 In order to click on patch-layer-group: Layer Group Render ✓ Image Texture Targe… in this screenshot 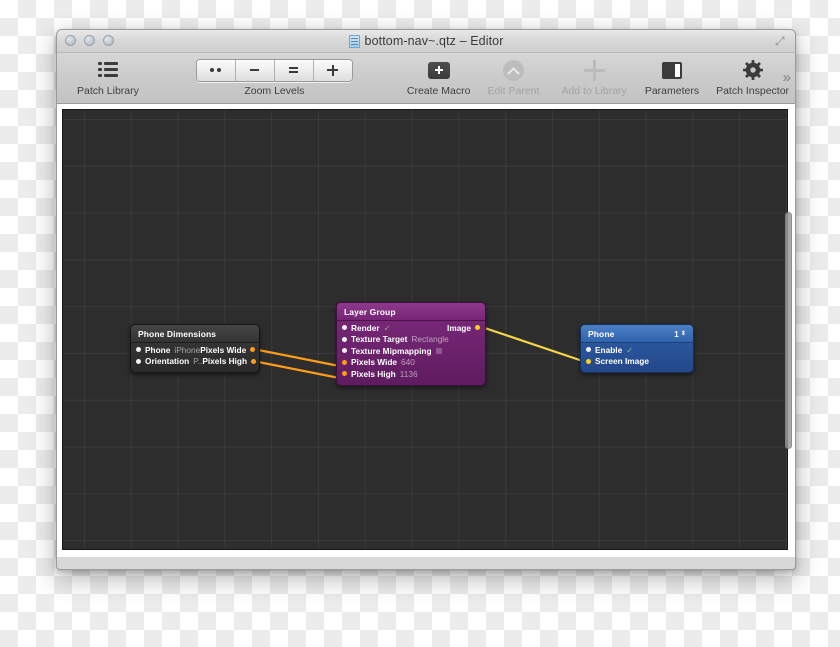, I will do `click(411, 344)`.